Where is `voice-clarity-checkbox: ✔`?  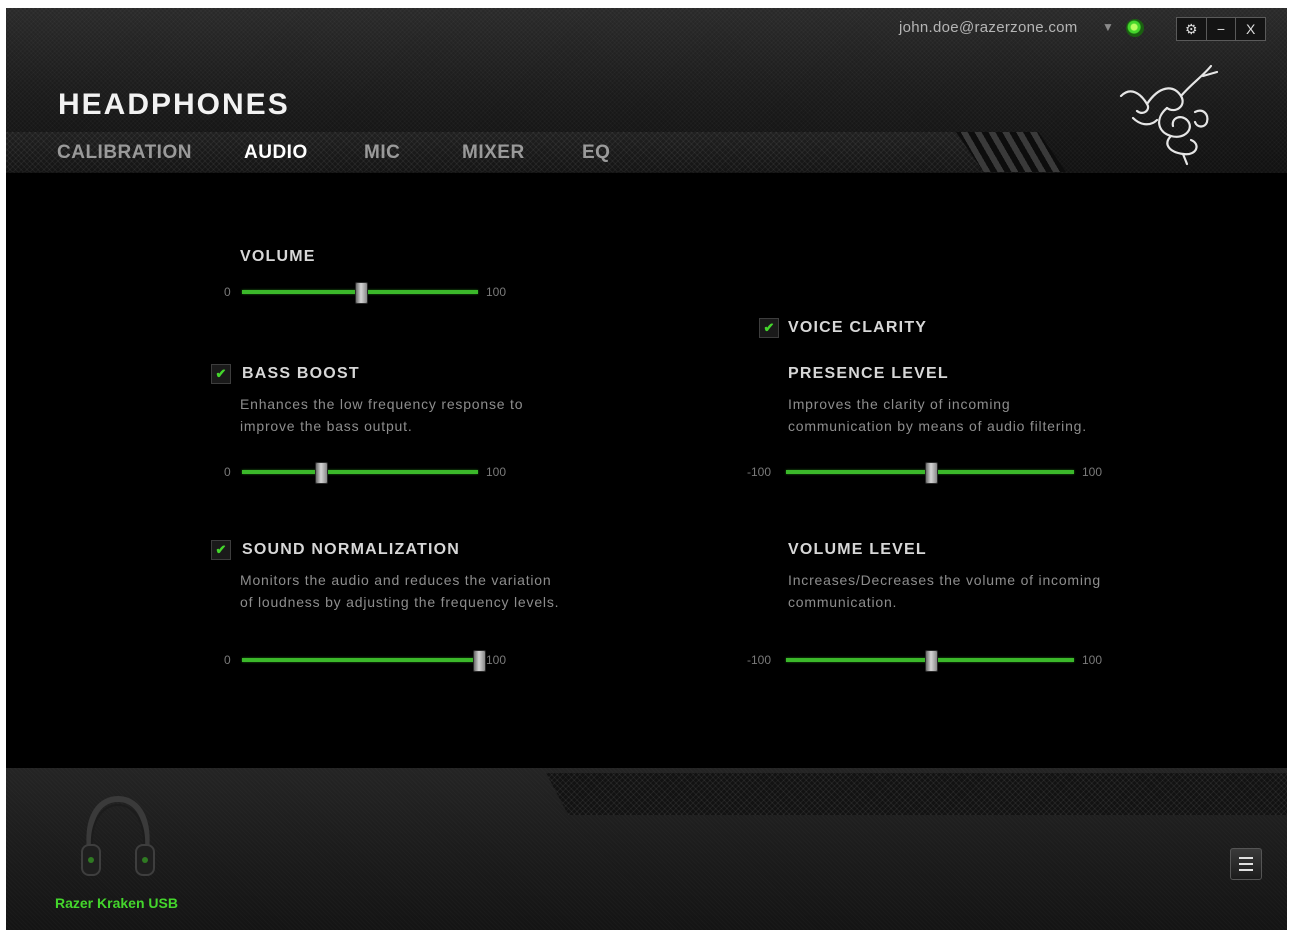 voice-clarity-checkbox: ✔ is located at coordinates (769, 328).